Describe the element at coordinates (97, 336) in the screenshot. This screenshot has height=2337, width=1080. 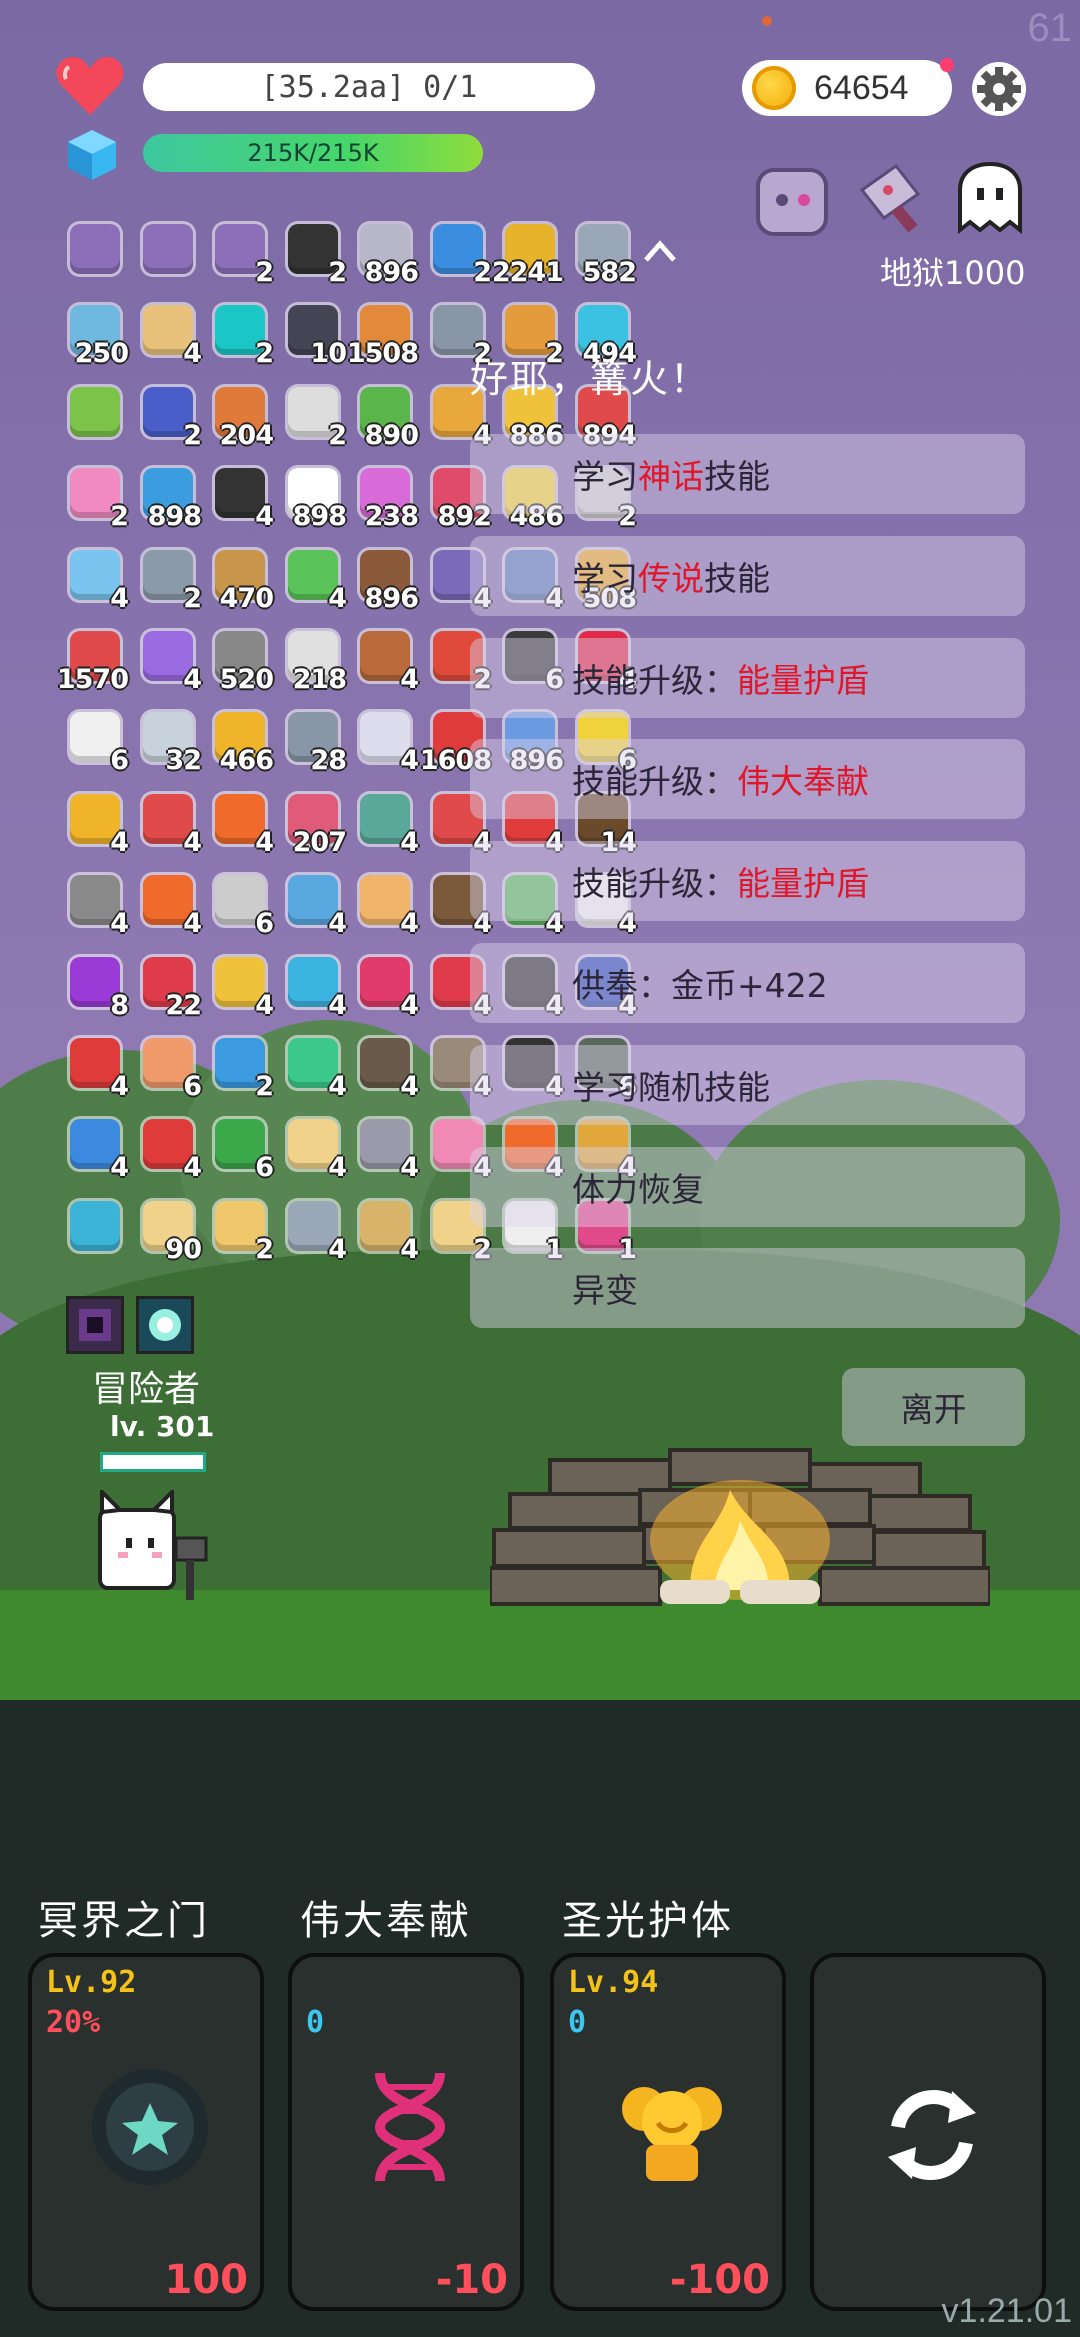
I see `cloak-icon: 250` at that location.